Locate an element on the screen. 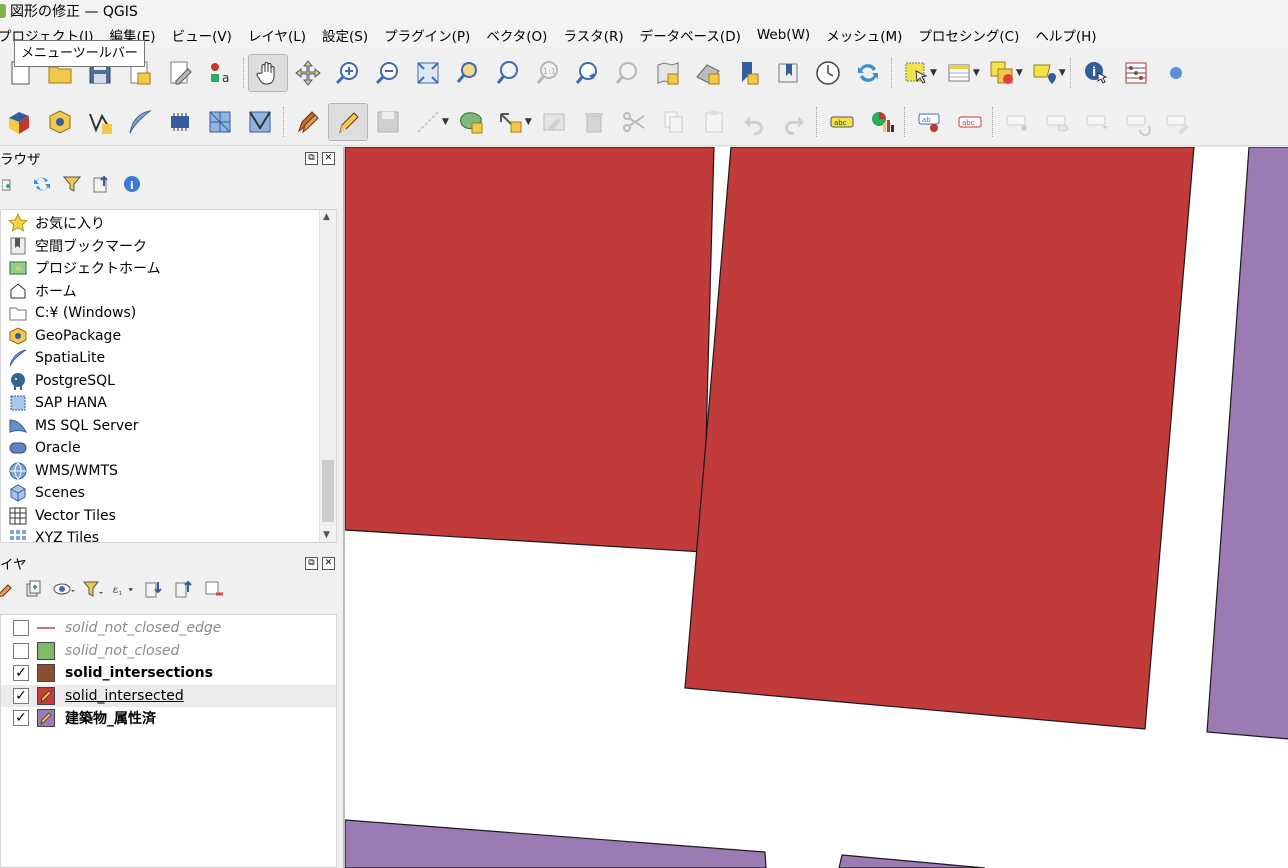 This screenshot has width=1288, height=868. menu-item: プラグイン(P) is located at coordinates (427, 35).